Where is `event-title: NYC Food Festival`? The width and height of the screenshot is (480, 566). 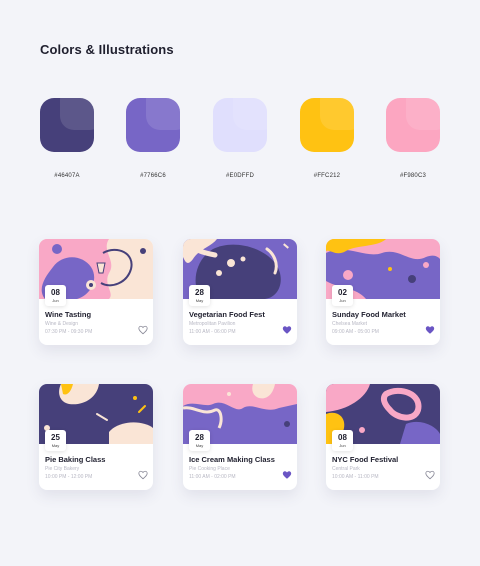
event-title: NYC Food Festival is located at coordinates (365, 459).